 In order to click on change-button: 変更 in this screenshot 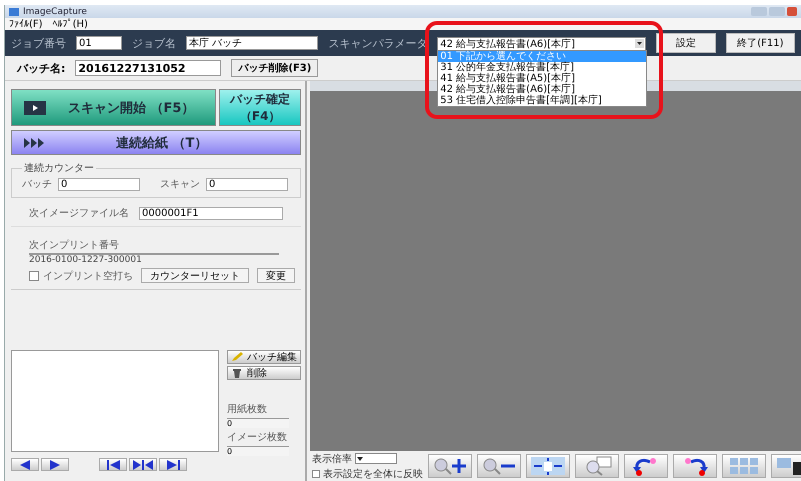, I will do `click(276, 275)`.